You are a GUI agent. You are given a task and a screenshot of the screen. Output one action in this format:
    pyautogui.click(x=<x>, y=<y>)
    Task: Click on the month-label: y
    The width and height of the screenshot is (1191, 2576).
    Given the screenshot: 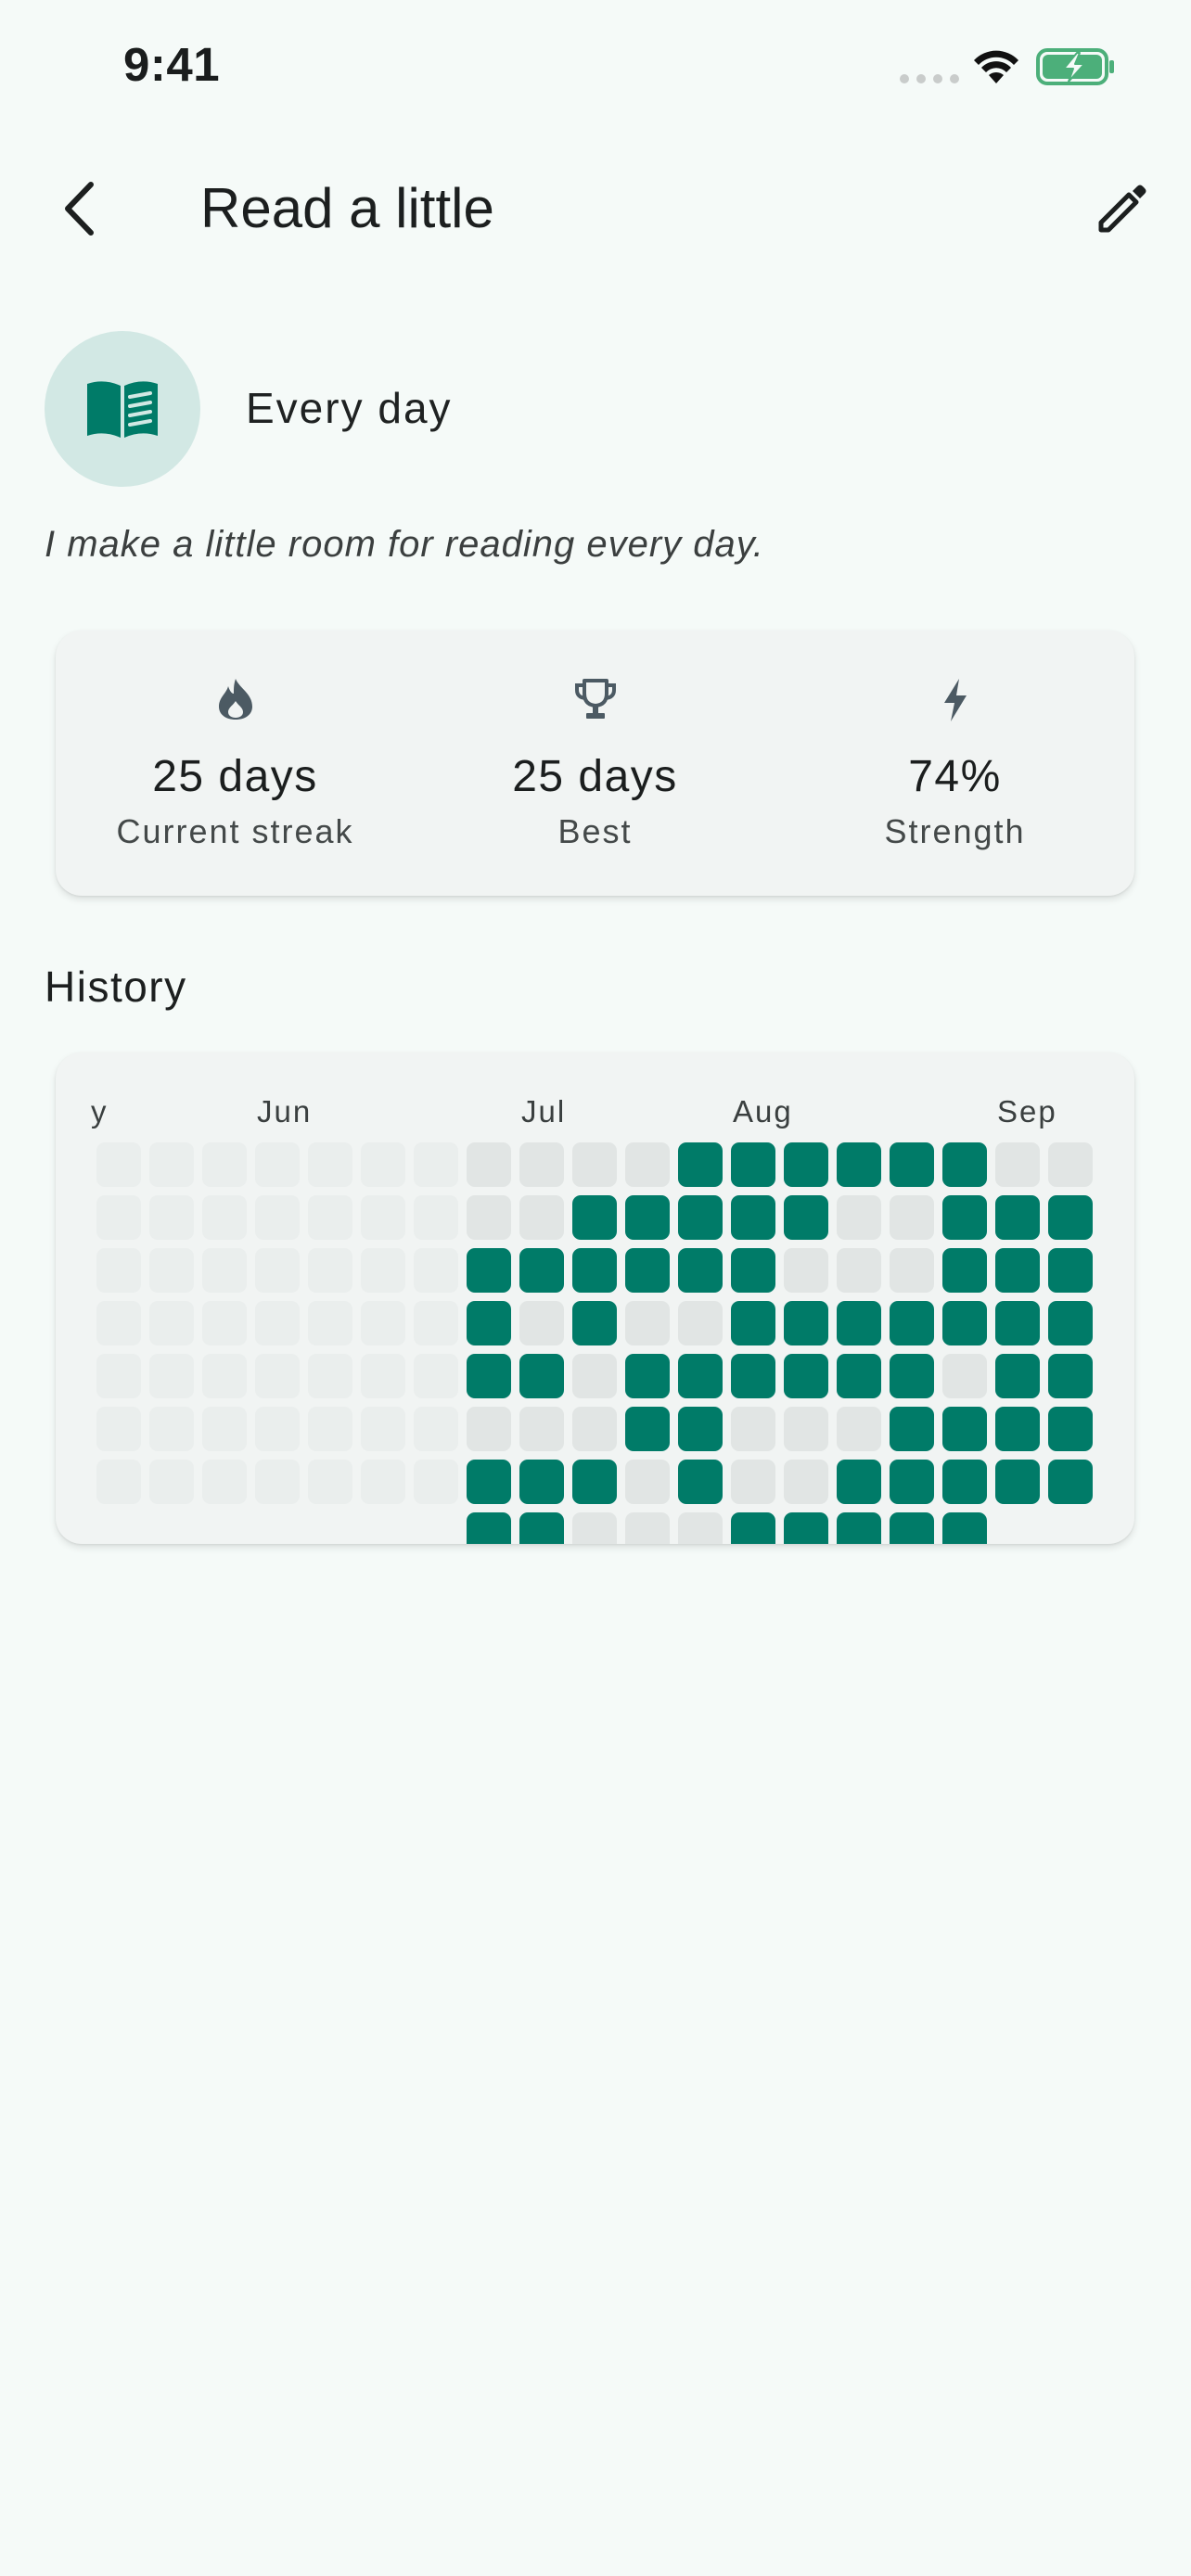 What is the action you would take?
    pyautogui.click(x=100, y=1111)
    